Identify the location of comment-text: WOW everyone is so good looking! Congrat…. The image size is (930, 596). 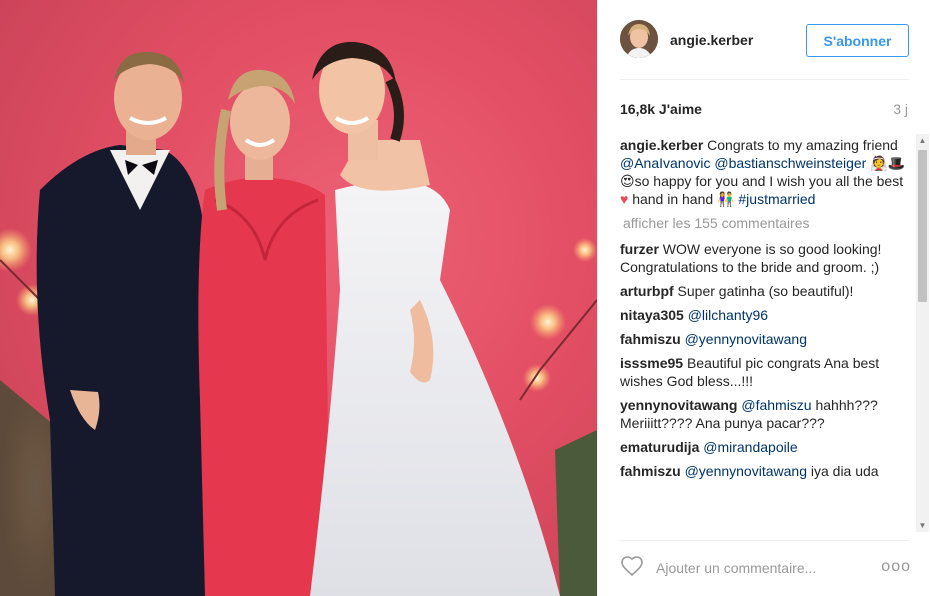
(751, 258).